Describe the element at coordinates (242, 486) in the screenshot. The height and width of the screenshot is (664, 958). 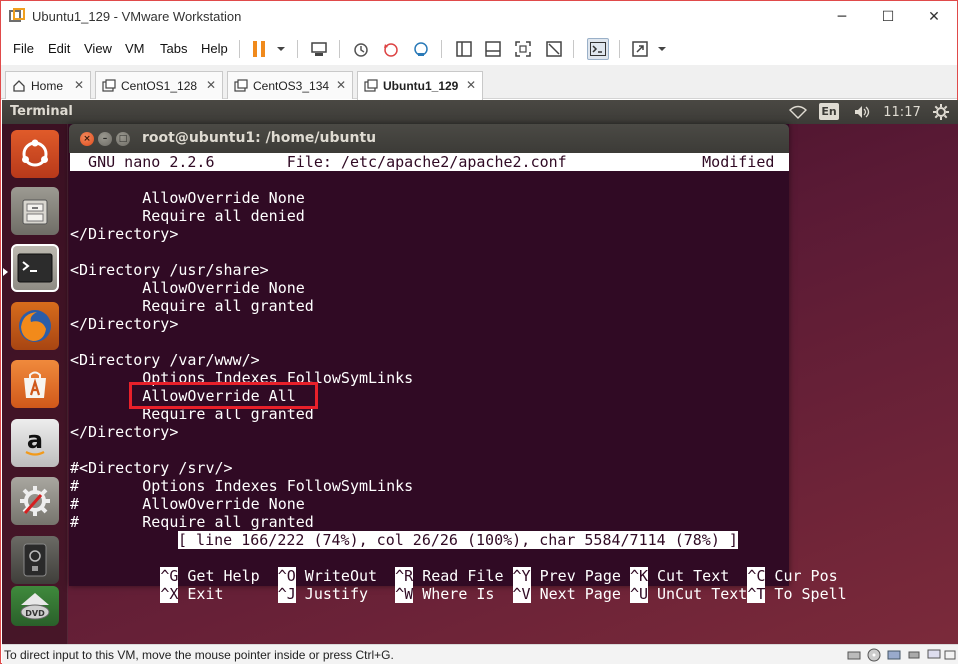
I see `code-line: # Options Indexes FollowSymLinks` at that location.